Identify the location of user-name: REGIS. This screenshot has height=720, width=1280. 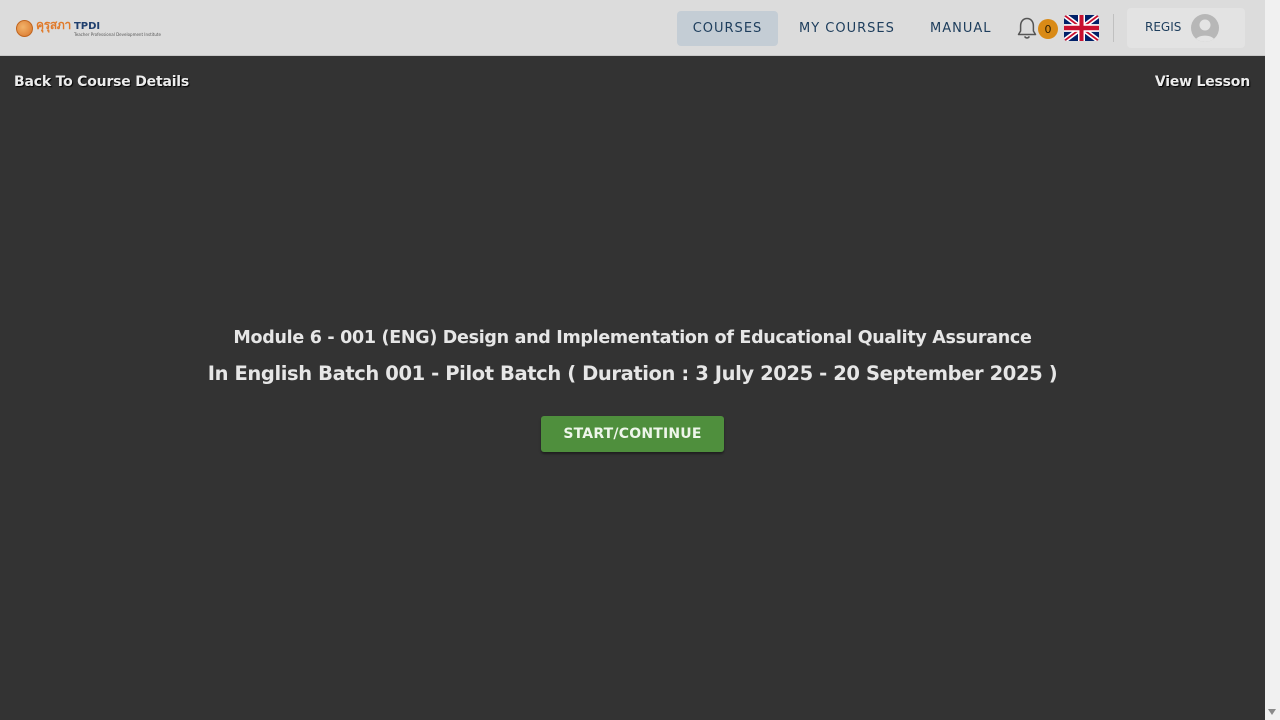
(1163, 27).